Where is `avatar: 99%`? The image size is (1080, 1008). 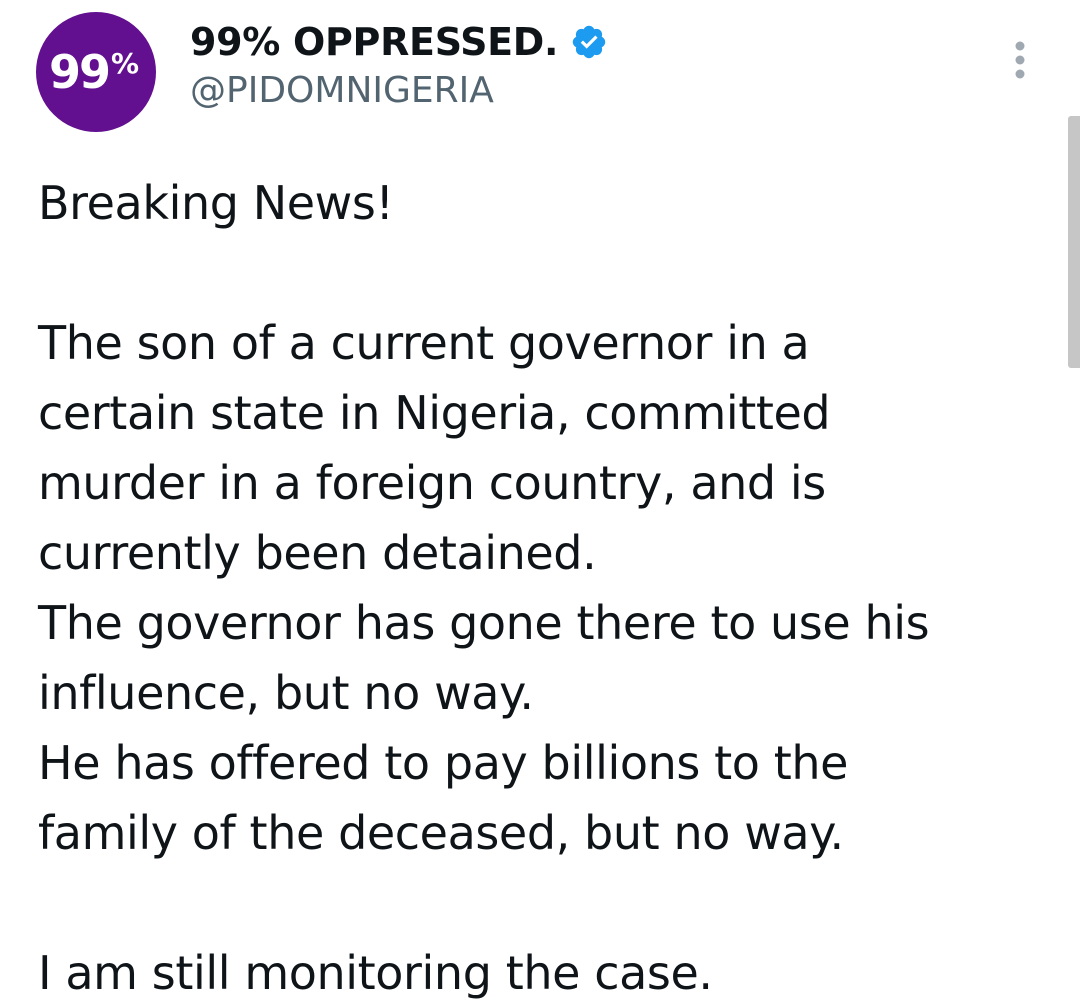
avatar: 99% is located at coordinates (96, 72).